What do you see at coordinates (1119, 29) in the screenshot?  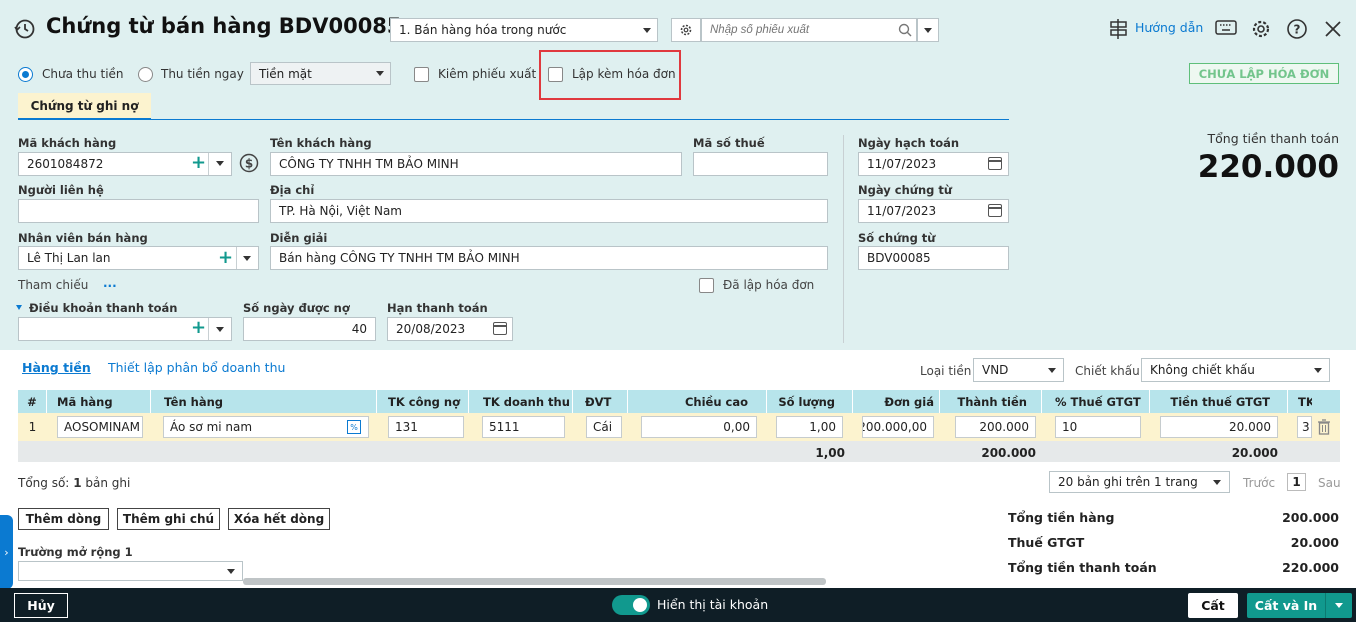 I see `signpost-icon` at bounding box center [1119, 29].